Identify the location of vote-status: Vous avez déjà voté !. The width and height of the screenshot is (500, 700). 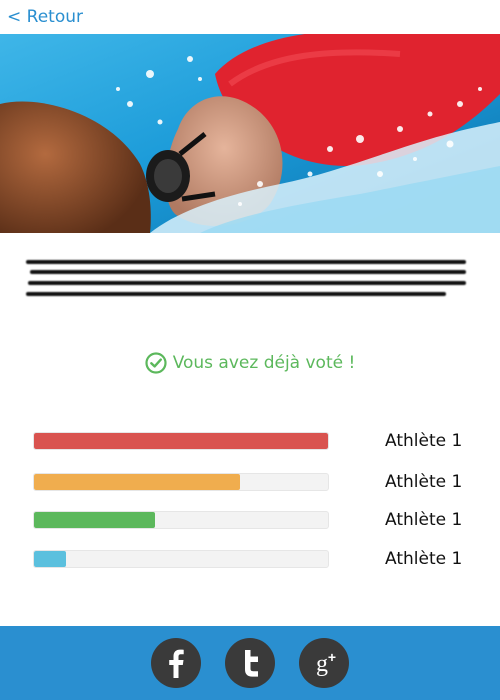
(250, 363).